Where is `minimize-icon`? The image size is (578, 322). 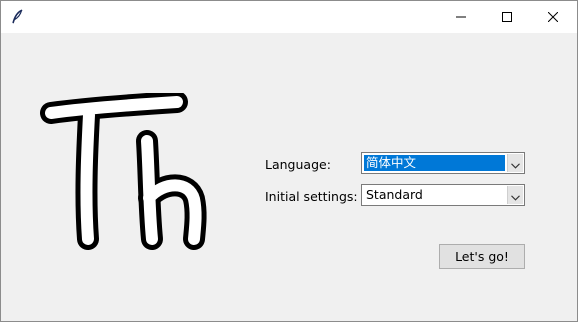
minimize-icon is located at coordinates (461, 17).